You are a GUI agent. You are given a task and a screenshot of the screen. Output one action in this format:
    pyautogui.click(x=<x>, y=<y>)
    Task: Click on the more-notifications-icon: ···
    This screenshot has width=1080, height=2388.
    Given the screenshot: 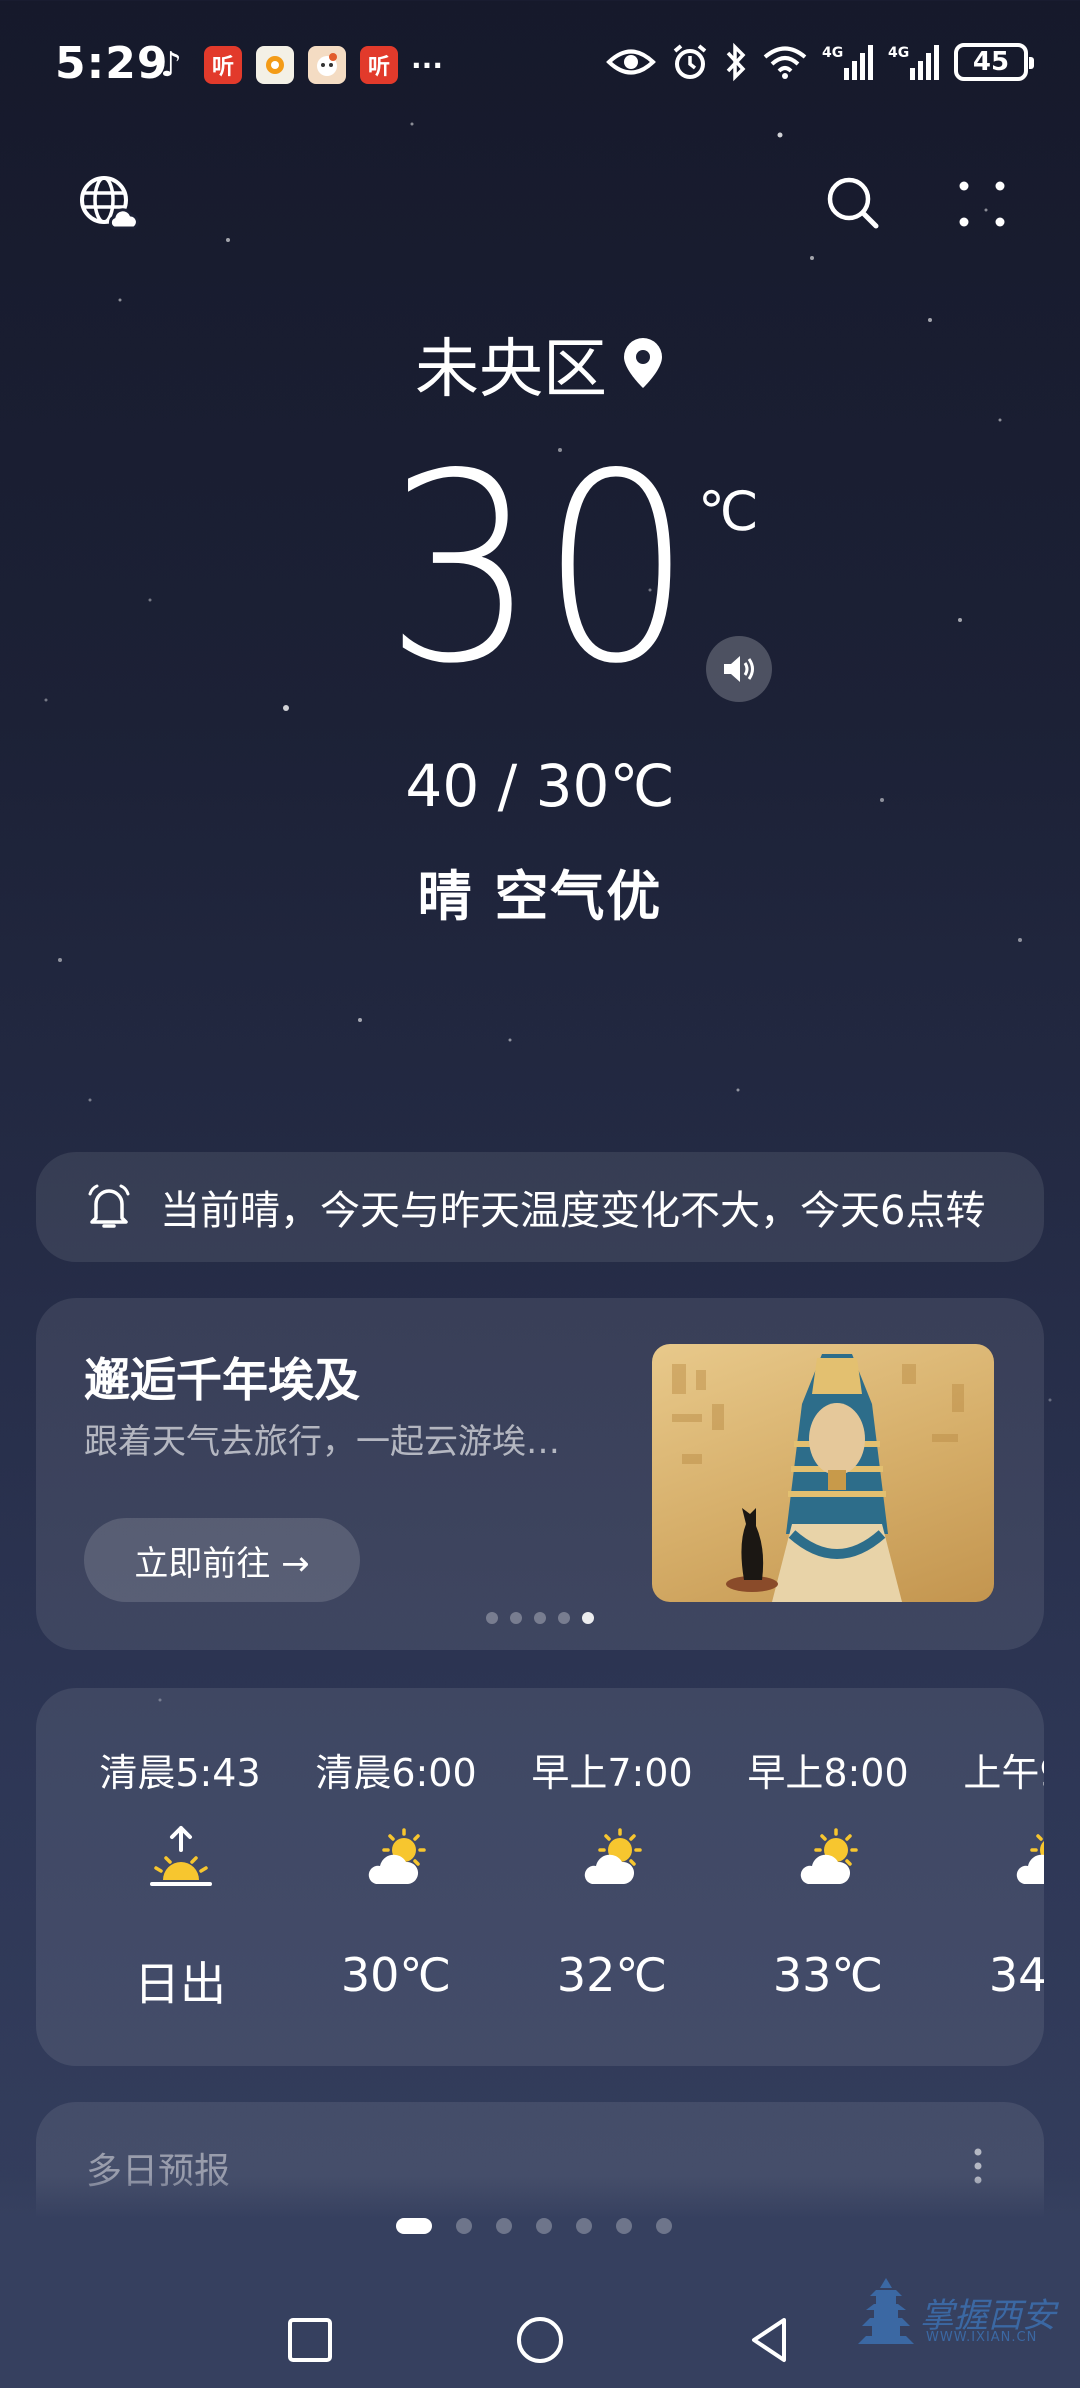 What is the action you would take?
    pyautogui.click(x=427, y=65)
    